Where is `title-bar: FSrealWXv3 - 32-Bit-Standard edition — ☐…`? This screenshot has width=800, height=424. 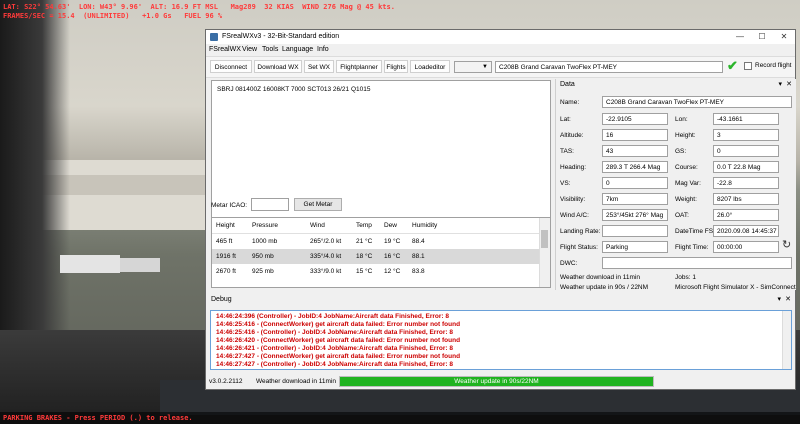 title-bar: FSrealWXv3 - 32-Bit-Standard edition — ☐… is located at coordinates (500, 37).